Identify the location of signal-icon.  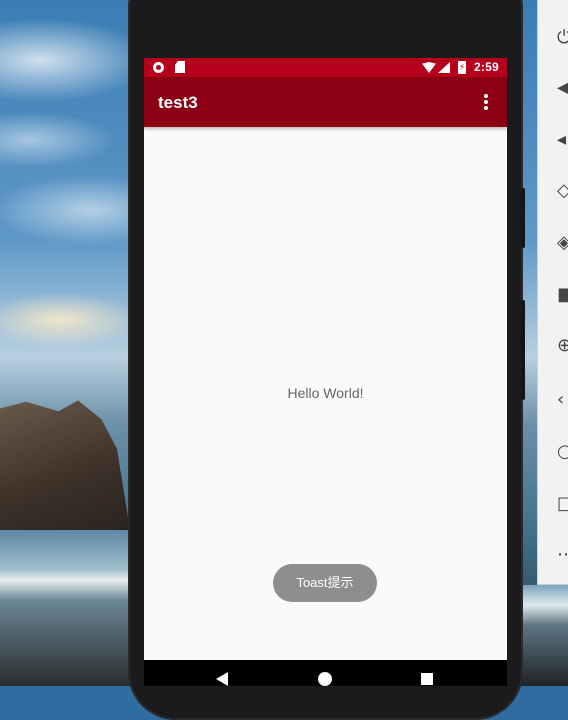
(444, 67).